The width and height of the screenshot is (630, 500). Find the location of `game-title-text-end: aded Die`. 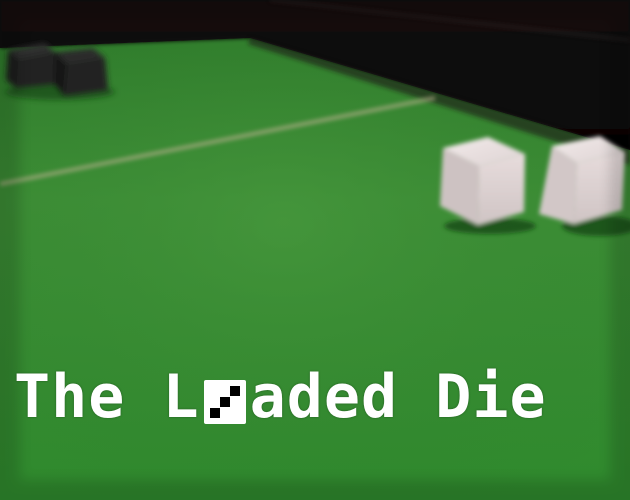

game-title-text-end: aded Die is located at coordinates (398, 397).